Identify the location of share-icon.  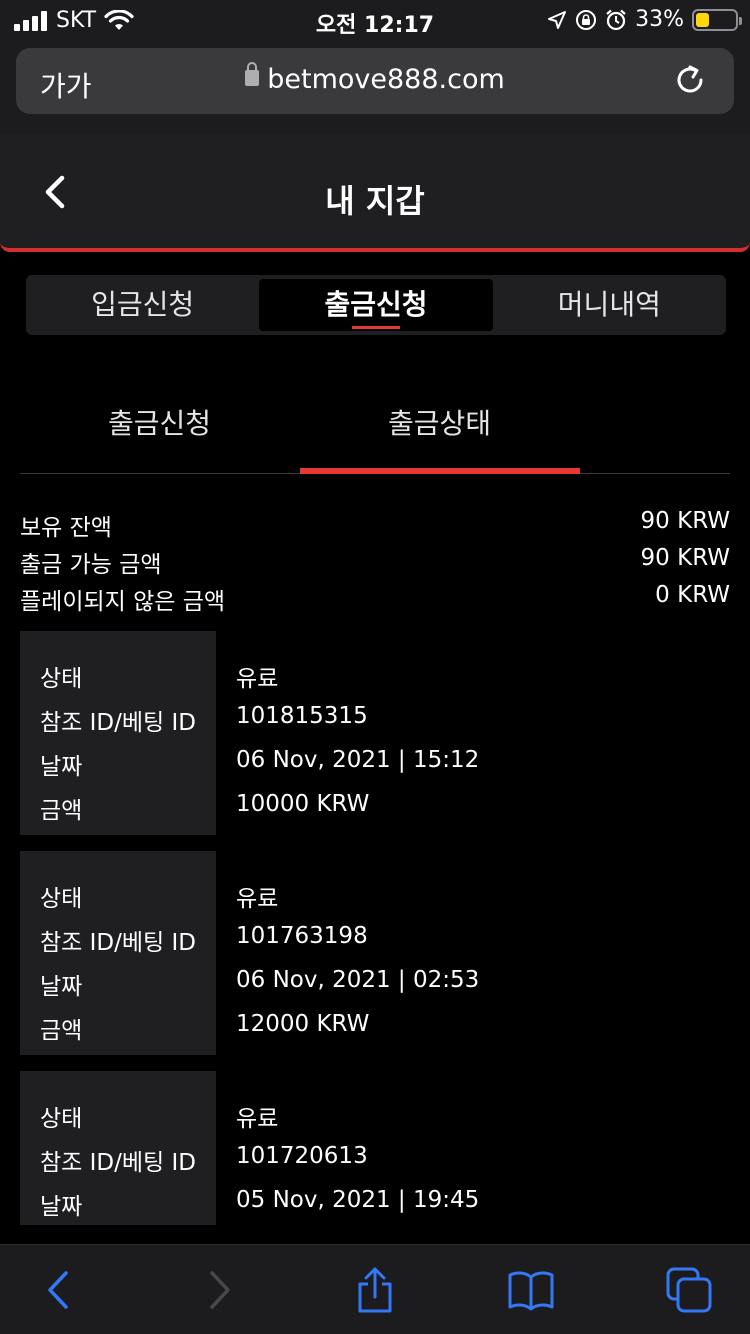
(375, 1290).